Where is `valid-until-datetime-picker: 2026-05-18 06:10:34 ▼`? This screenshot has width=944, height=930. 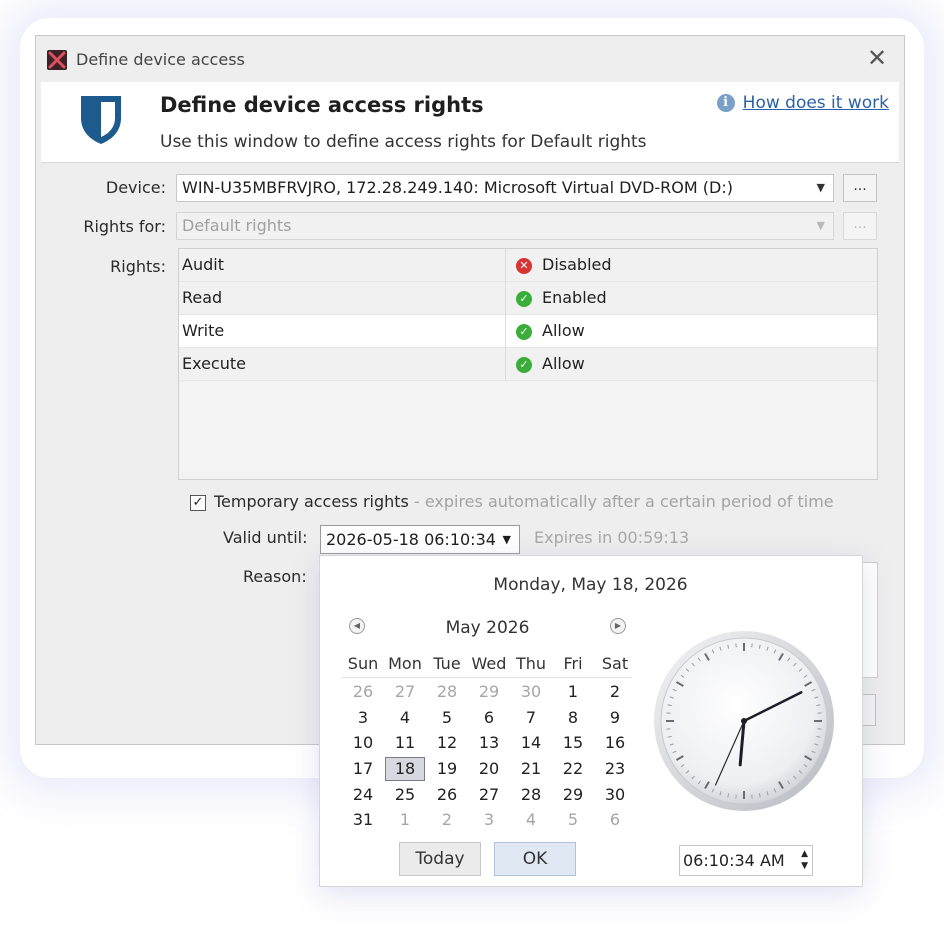
valid-until-datetime-picker: 2026-05-18 06:10:34 ▼ is located at coordinates (420, 539).